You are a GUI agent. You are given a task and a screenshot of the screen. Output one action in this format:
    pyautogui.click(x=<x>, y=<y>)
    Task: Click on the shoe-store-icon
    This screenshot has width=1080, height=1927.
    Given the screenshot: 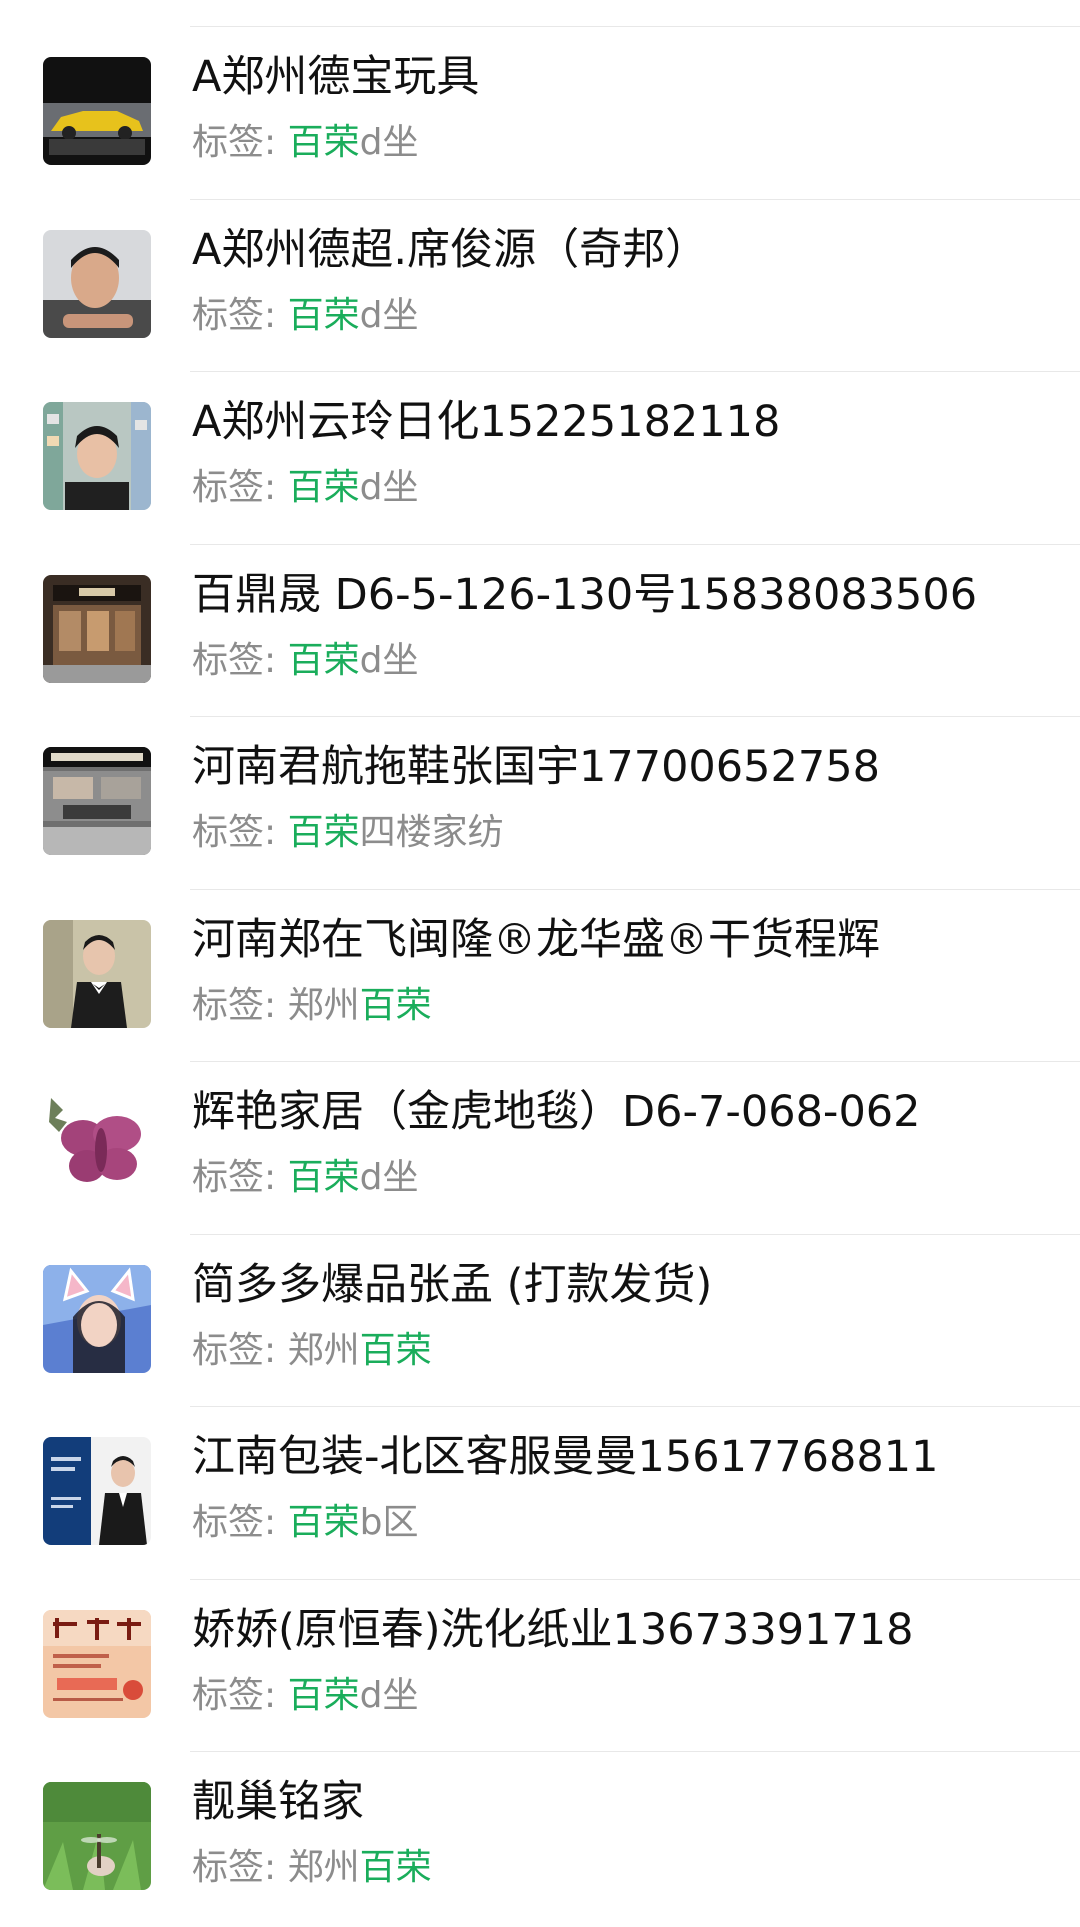 What is the action you would take?
    pyautogui.click(x=97, y=801)
    